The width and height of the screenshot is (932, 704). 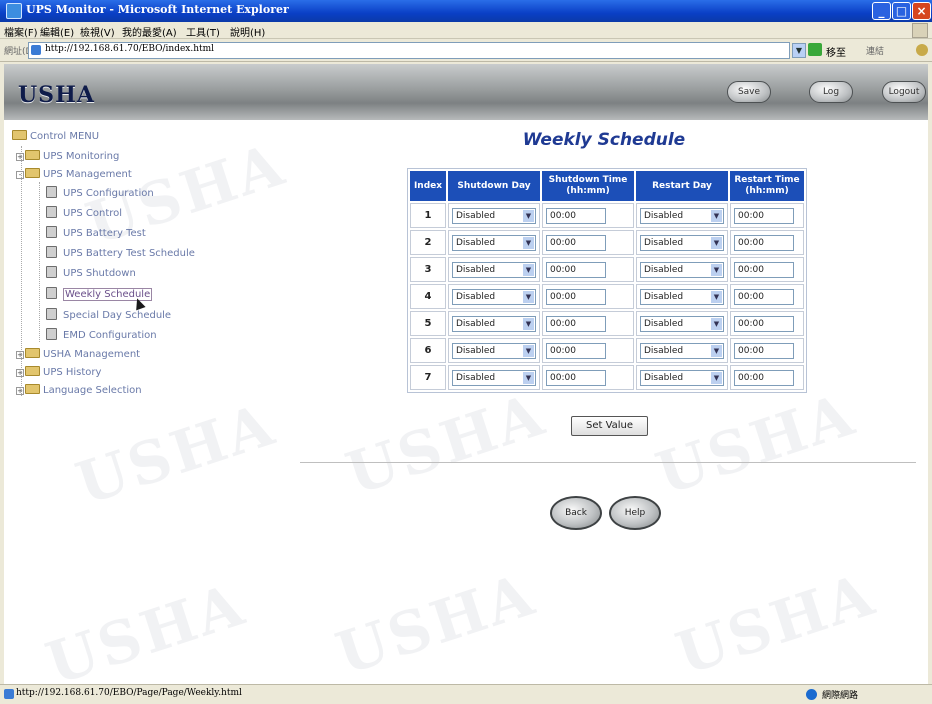 What do you see at coordinates (32, 389) in the screenshot?
I see `folder-icon` at bounding box center [32, 389].